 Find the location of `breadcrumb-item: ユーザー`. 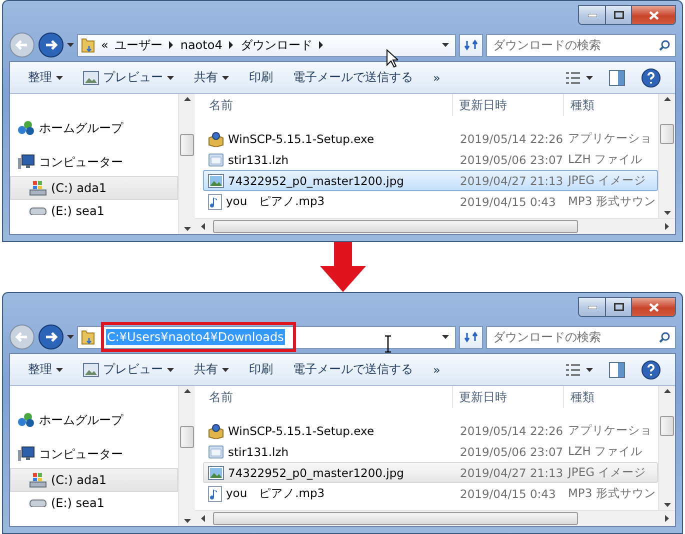

breadcrumb-item: ユーザー is located at coordinates (138, 45).